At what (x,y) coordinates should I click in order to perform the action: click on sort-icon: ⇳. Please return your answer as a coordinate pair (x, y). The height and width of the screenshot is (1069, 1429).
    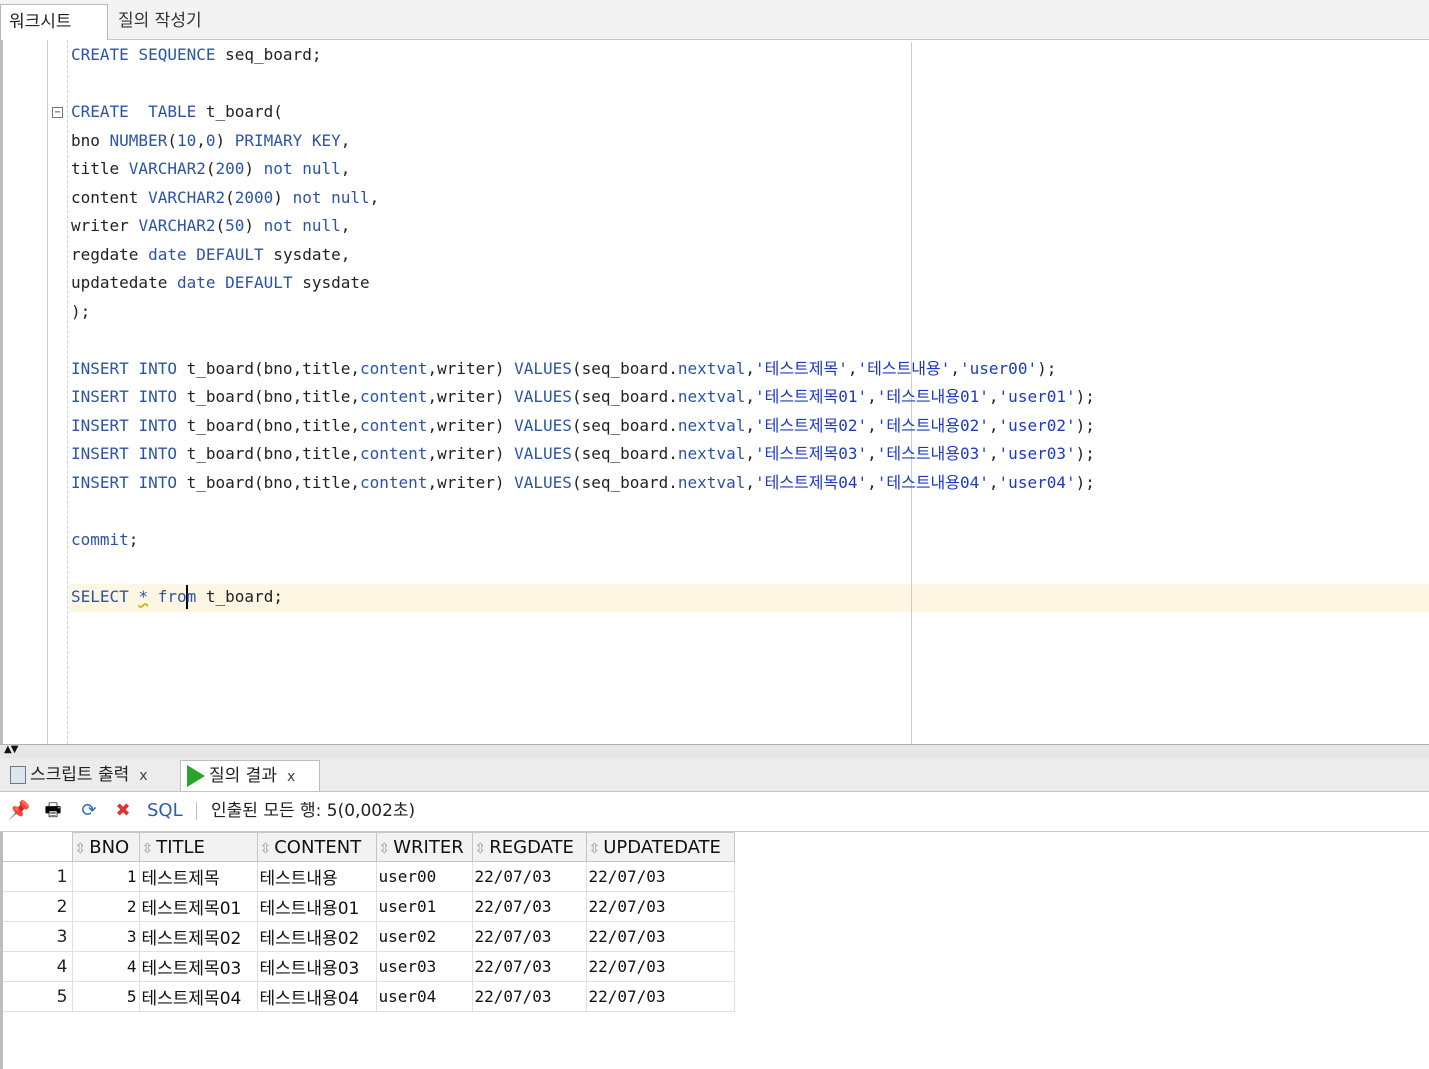
    Looking at the image, I should click on (147, 848).